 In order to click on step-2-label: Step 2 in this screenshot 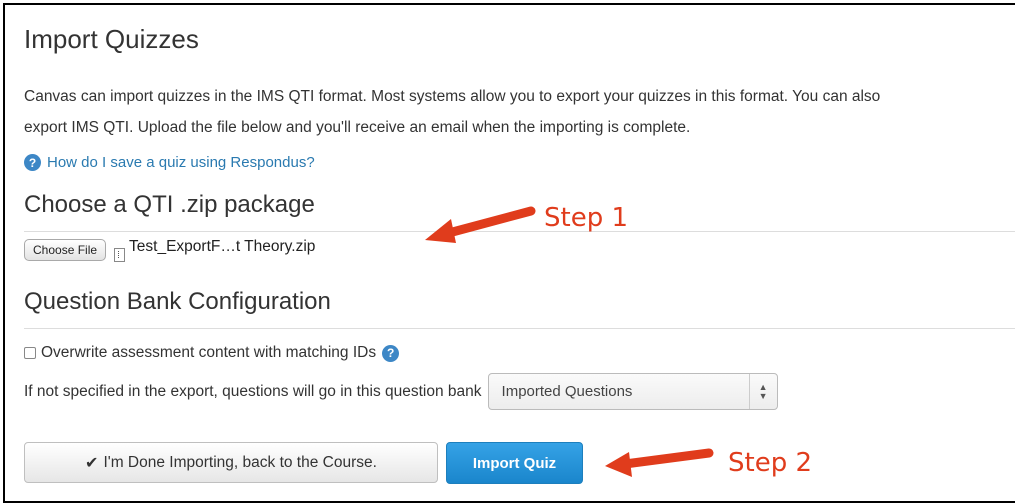, I will do `click(770, 463)`.